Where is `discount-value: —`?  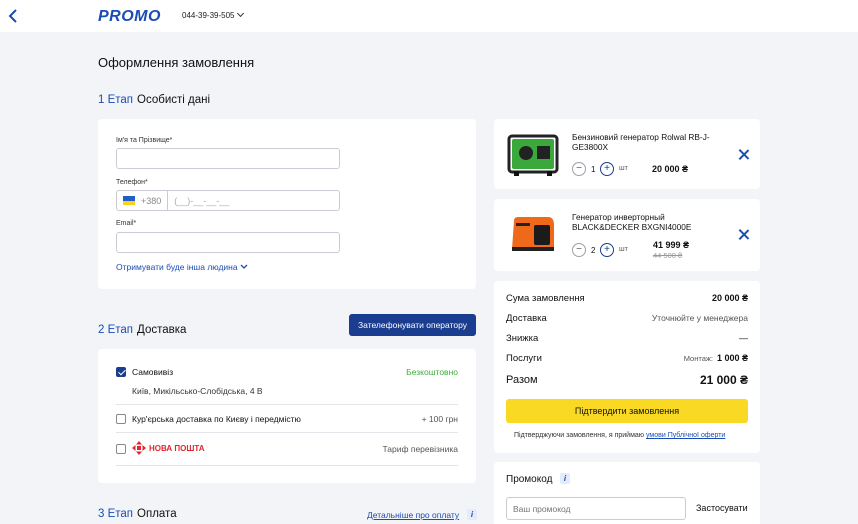 discount-value: — is located at coordinates (743, 338).